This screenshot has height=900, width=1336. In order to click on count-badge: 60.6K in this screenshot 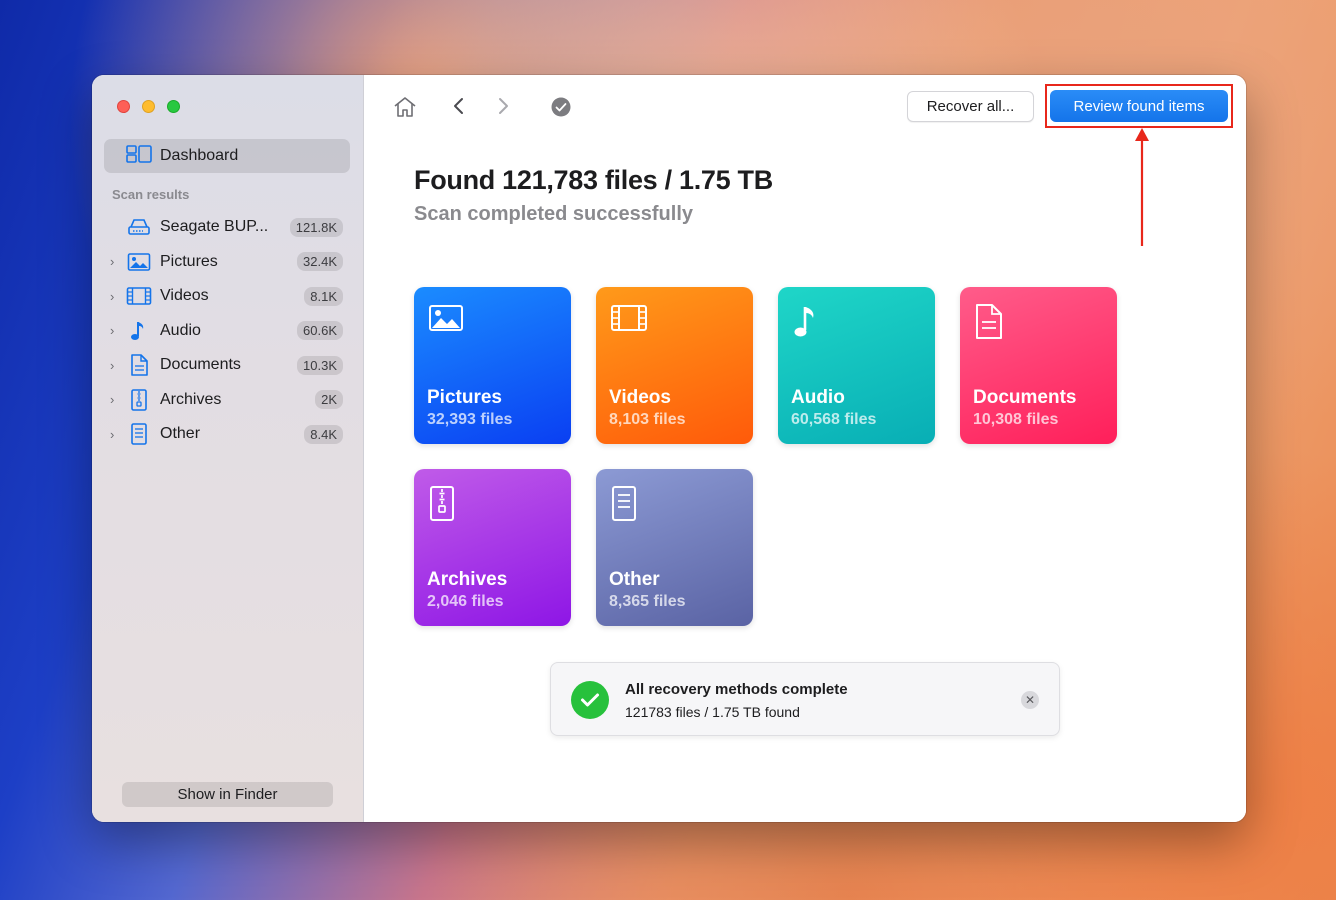, I will do `click(320, 331)`.